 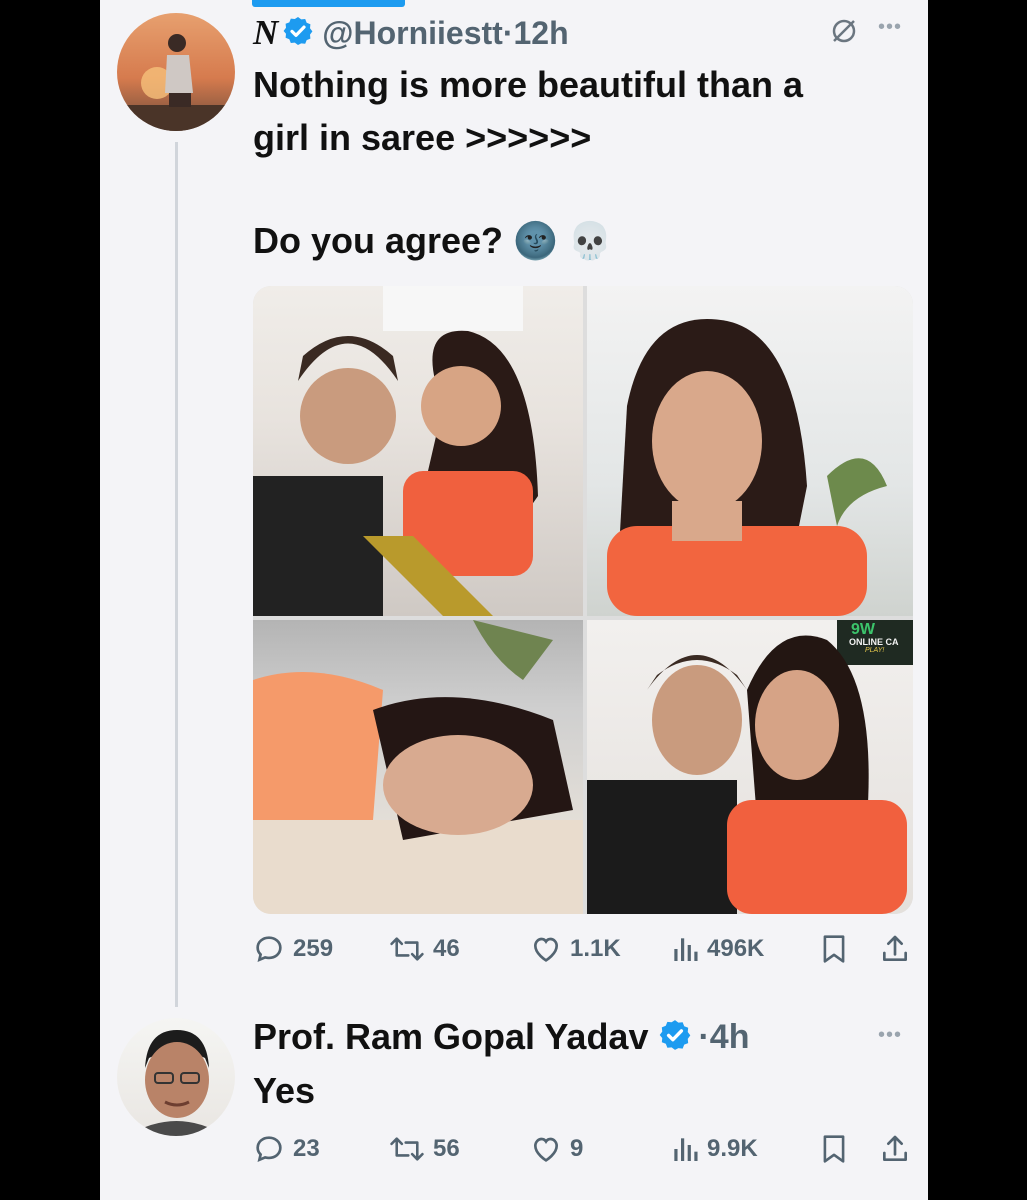 I want to click on author-avatar, so click(x=176, y=72).